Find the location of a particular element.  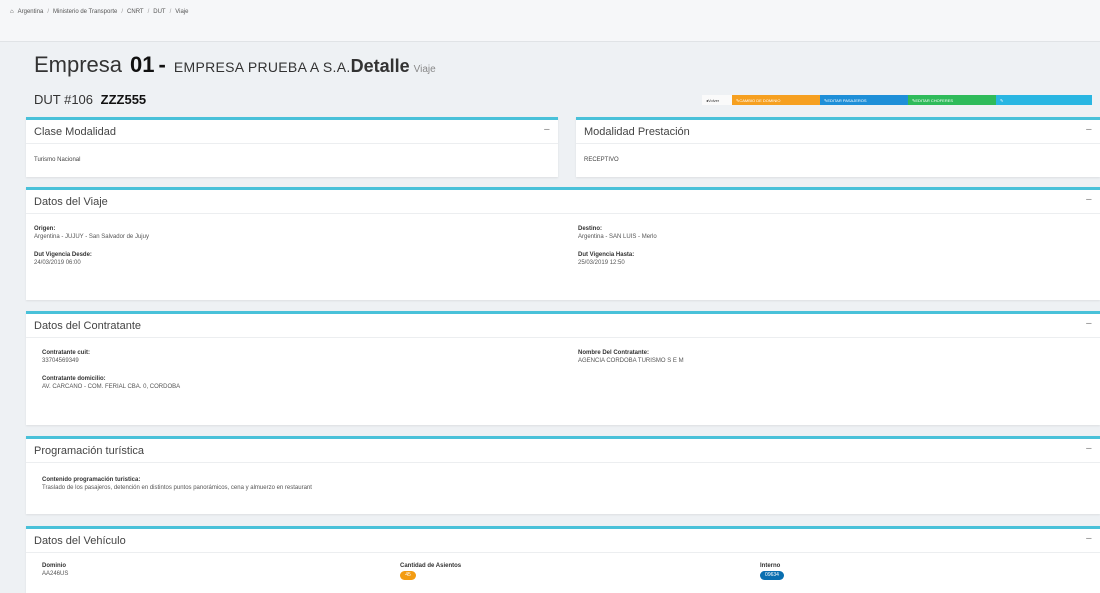

volver-label: Volver is located at coordinates (714, 100).